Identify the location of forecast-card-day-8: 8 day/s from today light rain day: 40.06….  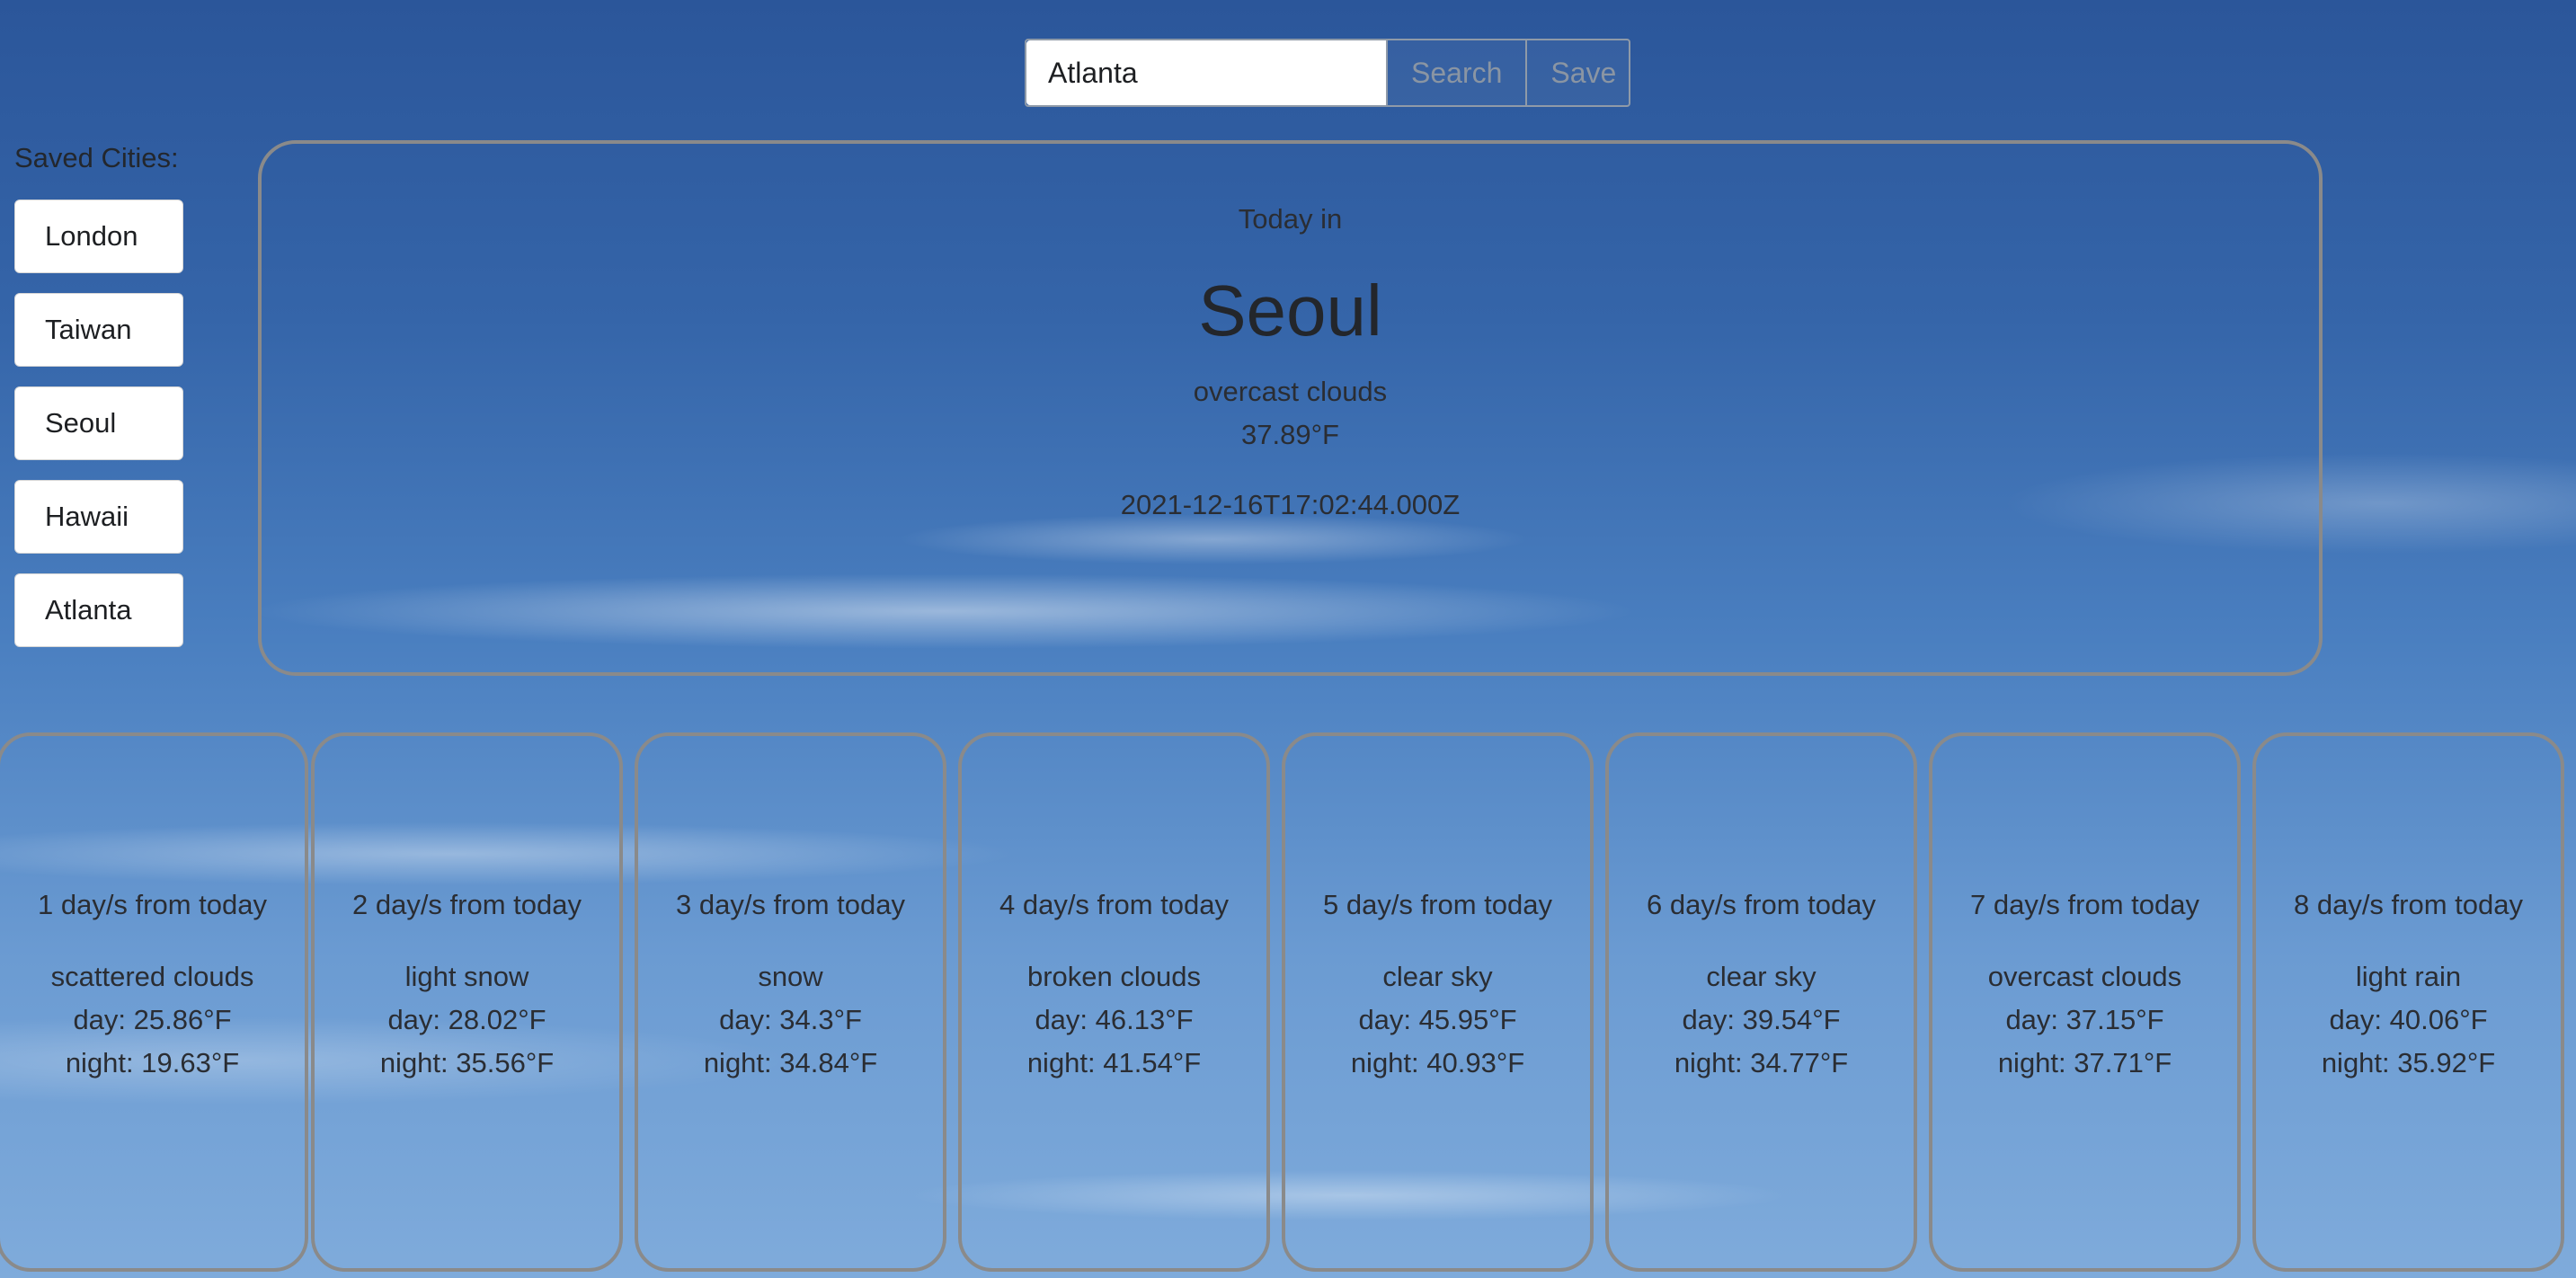
(2408, 1002).